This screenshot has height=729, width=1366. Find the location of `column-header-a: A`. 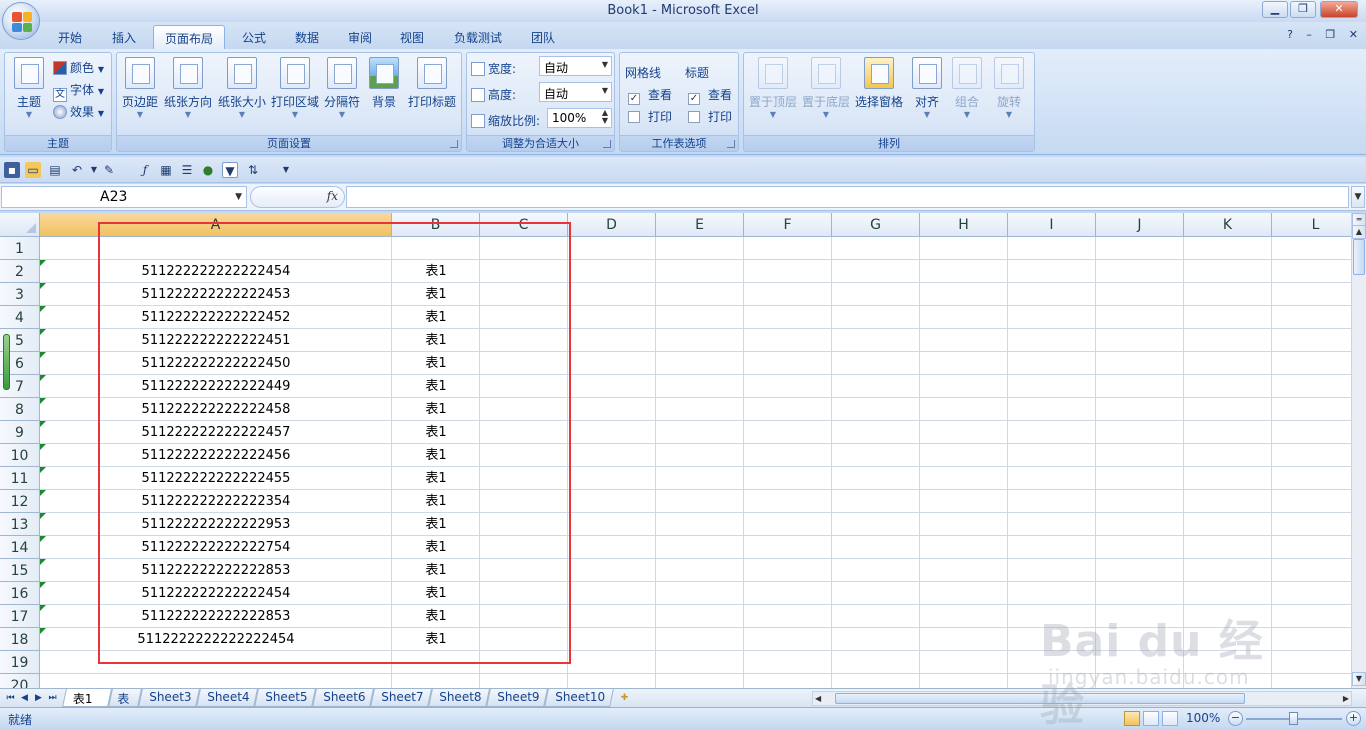

column-header-a: A is located at coordinates (216, 225).